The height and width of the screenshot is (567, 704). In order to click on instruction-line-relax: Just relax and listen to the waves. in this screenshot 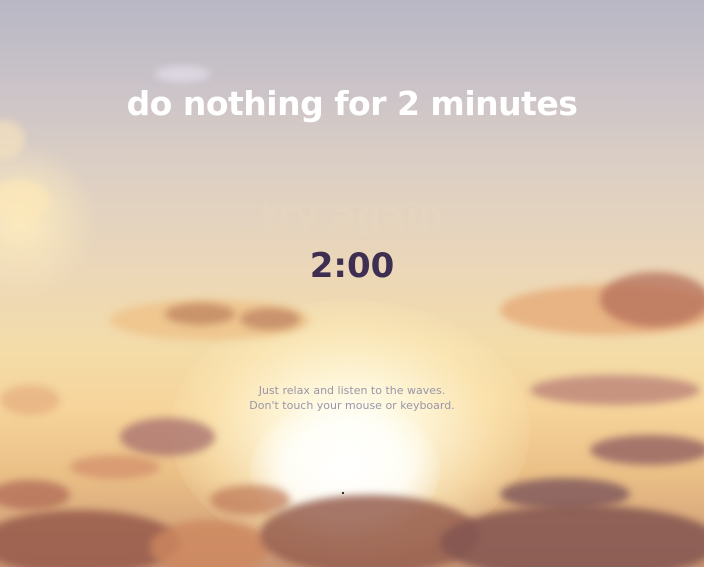, I will do `click(352, 390)`.